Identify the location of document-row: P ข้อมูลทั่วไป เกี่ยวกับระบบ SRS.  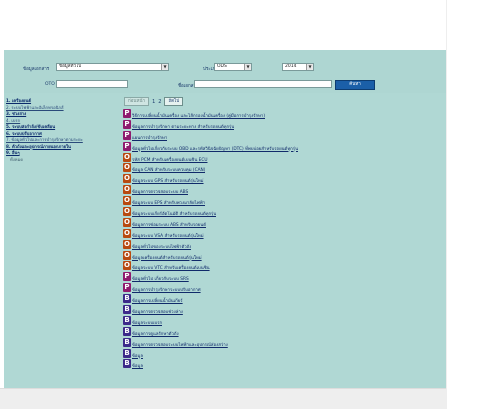
(284, 276).